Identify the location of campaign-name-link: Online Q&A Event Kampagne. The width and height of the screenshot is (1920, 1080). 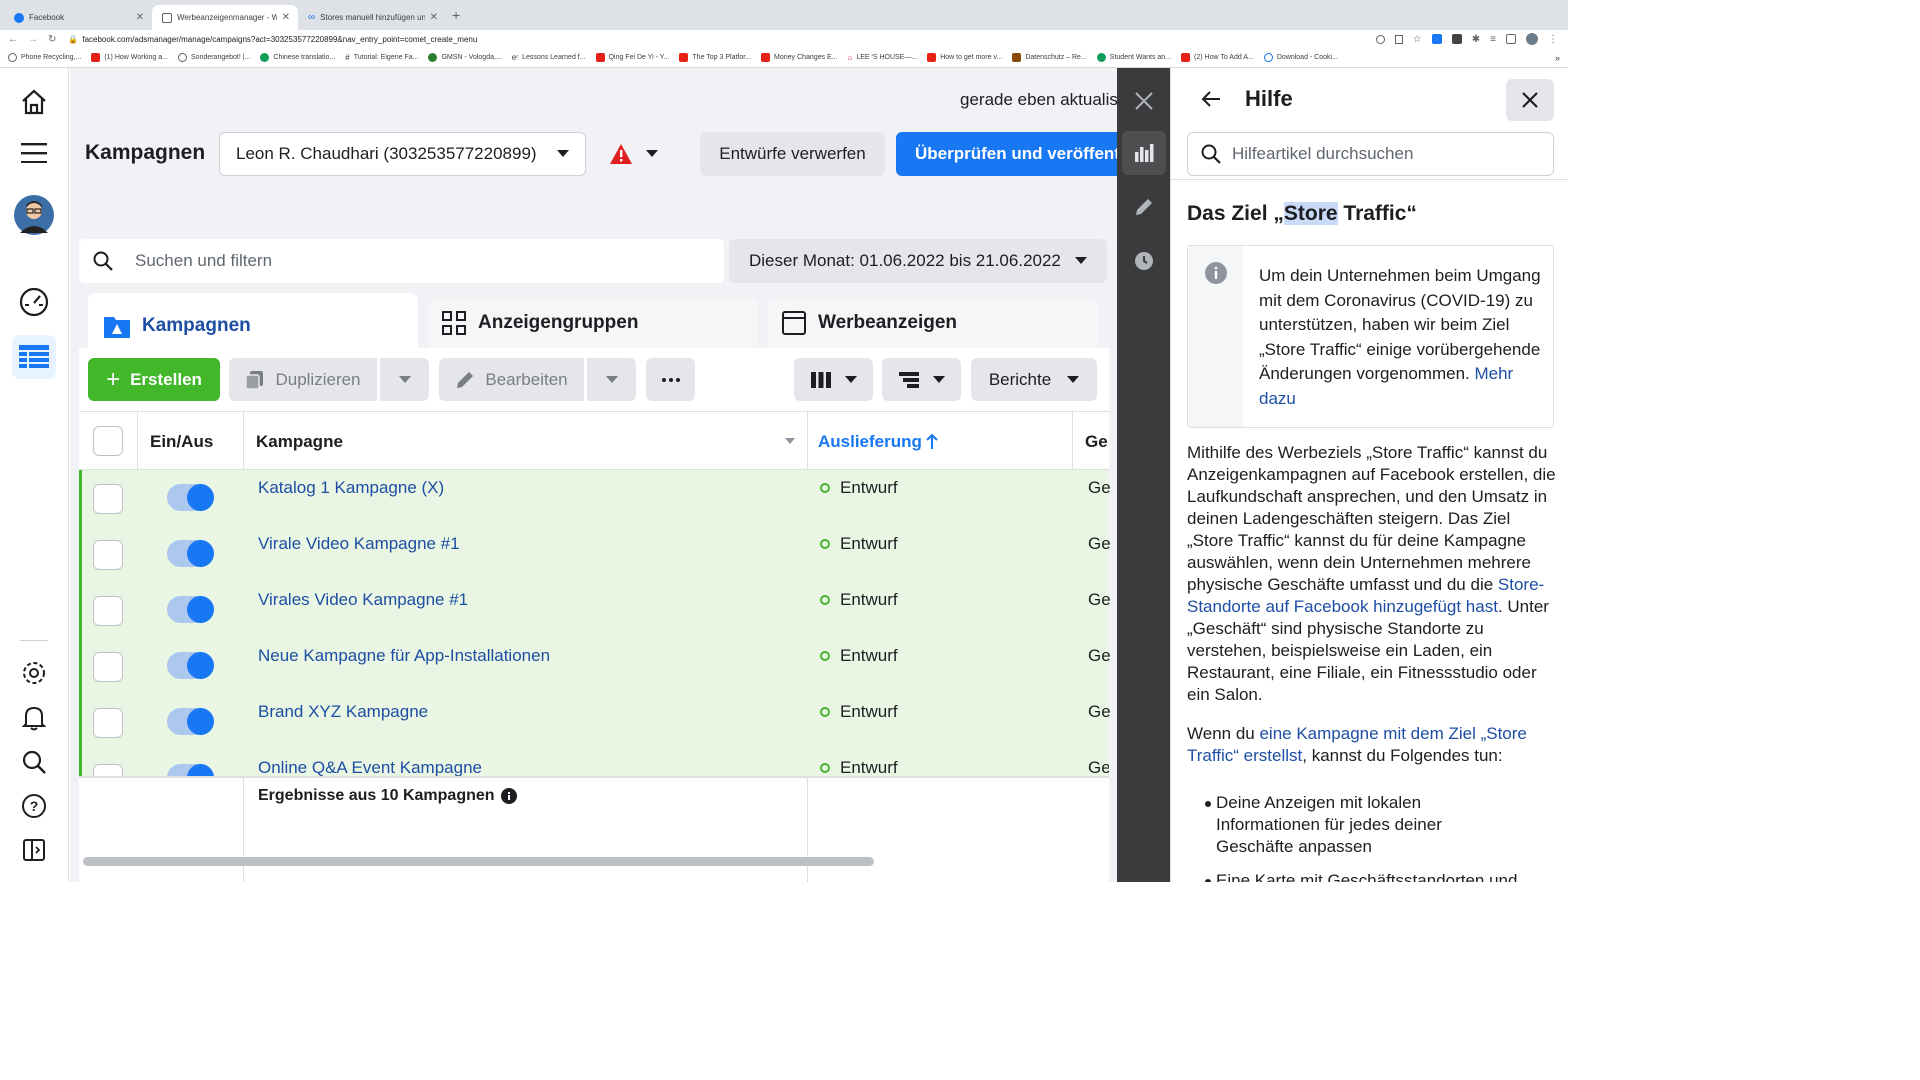
(370, 767).